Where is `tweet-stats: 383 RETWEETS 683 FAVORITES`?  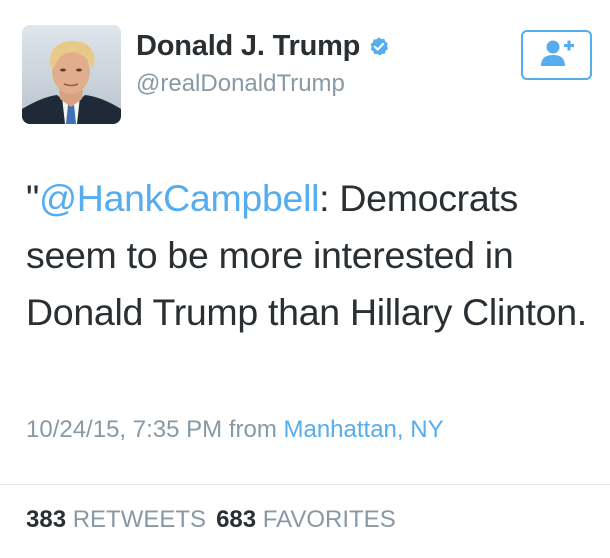 tweet-stats: 383 RETWEETS 683 FAVORITES is located at coordinates (211, 520).